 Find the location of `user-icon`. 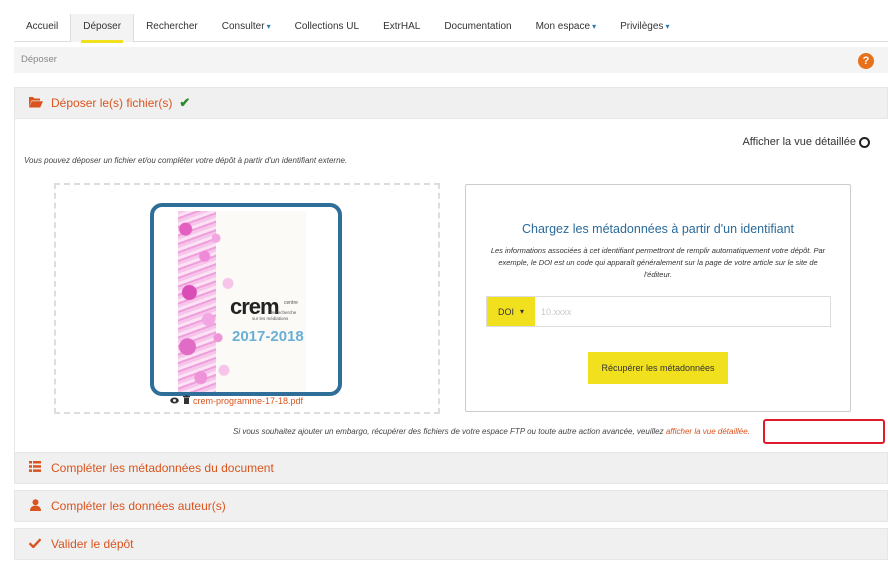

user-icon is located at coordinates (35, 506).